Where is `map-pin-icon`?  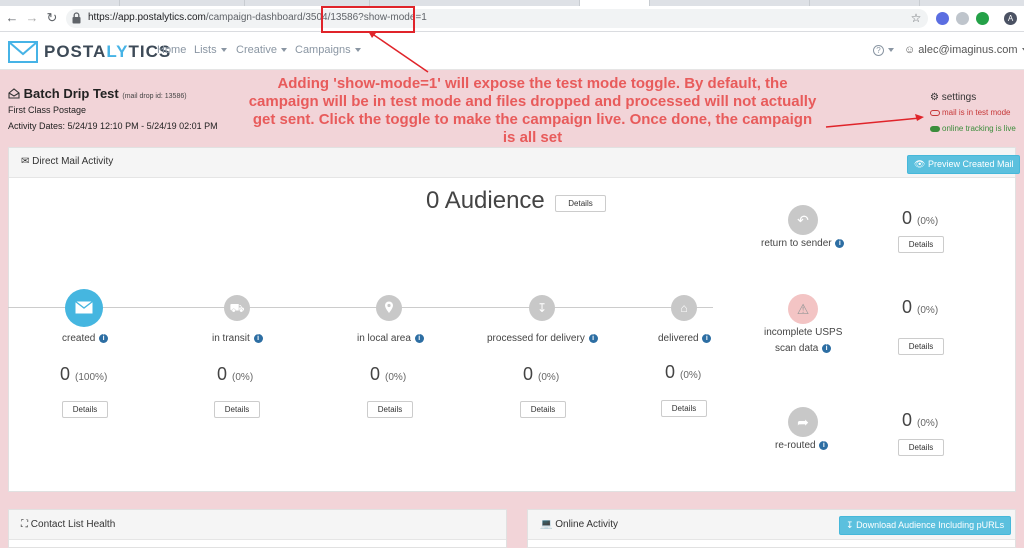 map-pin-icon is located at coordinates (389, 308).